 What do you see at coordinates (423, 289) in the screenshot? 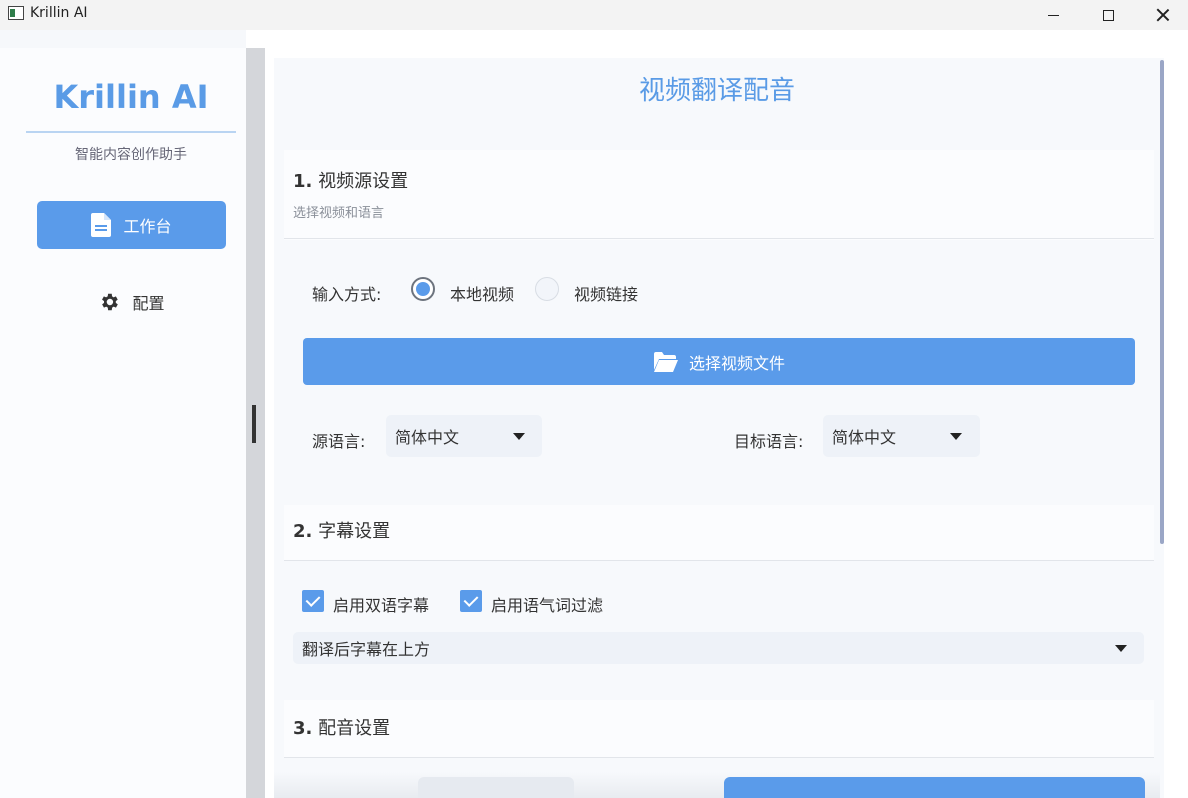
I see `local-video-radio` at bounding box center [423, 289].